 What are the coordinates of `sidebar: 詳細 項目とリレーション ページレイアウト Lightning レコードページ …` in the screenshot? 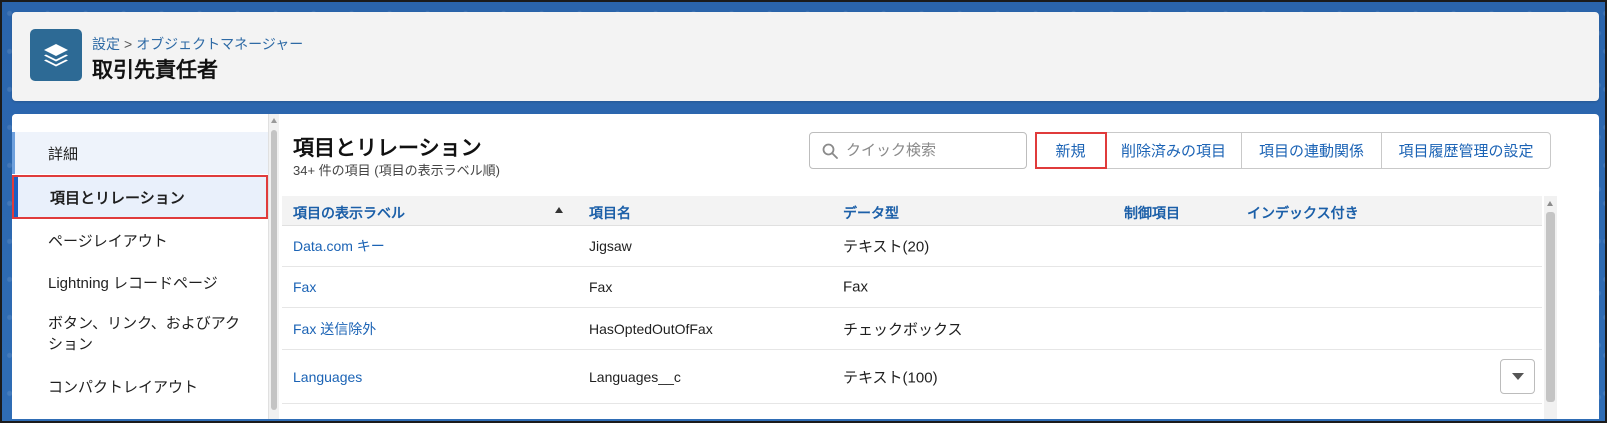 It's located at (141, 266).